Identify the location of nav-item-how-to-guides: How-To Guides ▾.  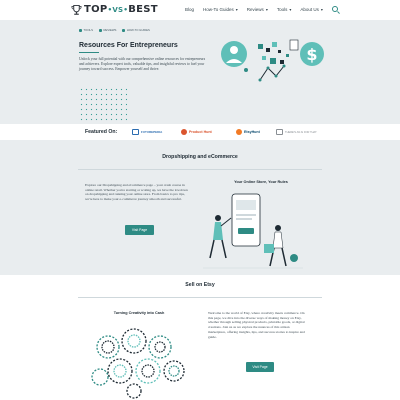
(220, 9).